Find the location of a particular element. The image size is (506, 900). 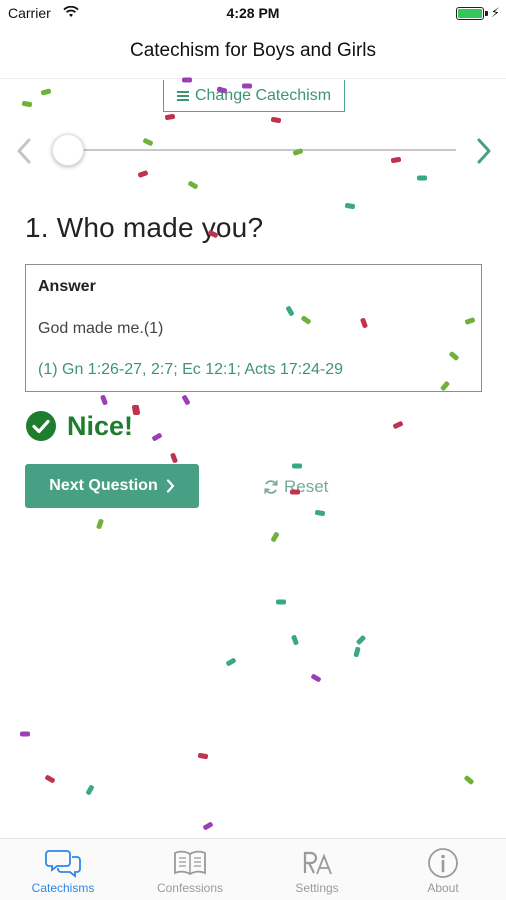

reset-label: Reset is located at coordinates (306, 486).